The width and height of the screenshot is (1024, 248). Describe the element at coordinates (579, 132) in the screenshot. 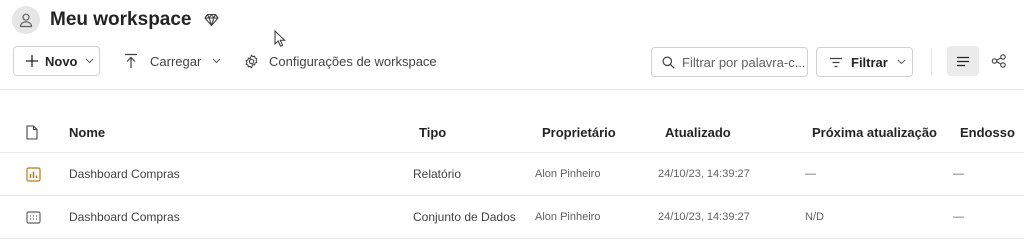

I see `column-header-owner: Proprietário` at that location.